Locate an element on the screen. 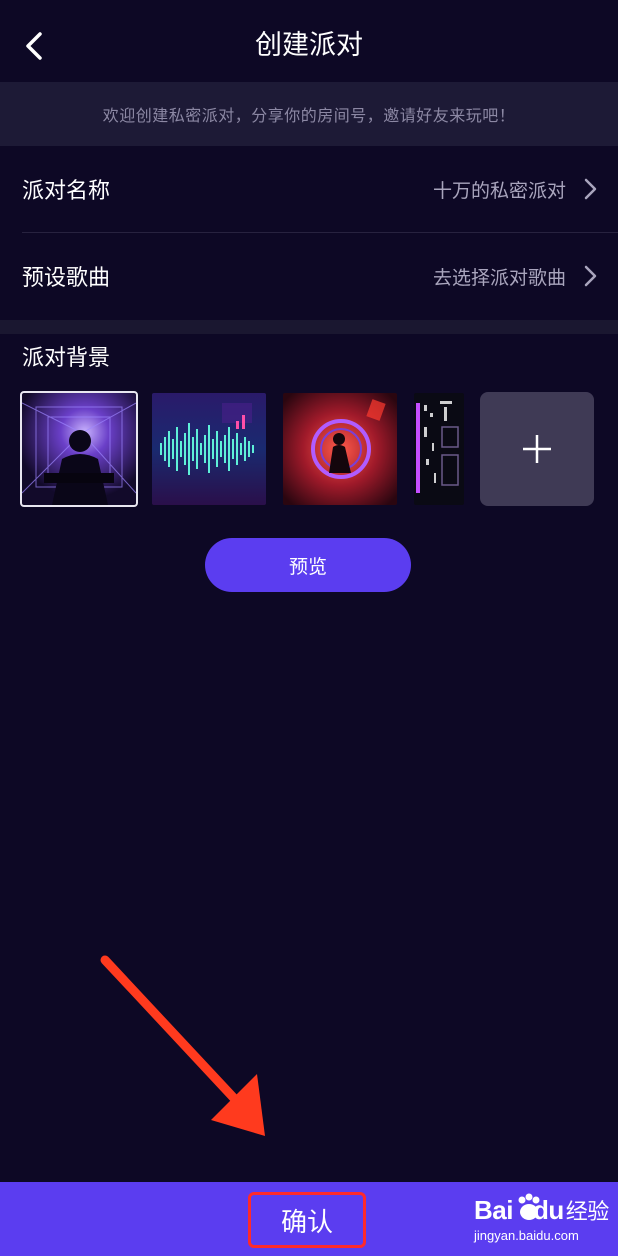  background-thumb-neon is located at coordinates (439, 449).